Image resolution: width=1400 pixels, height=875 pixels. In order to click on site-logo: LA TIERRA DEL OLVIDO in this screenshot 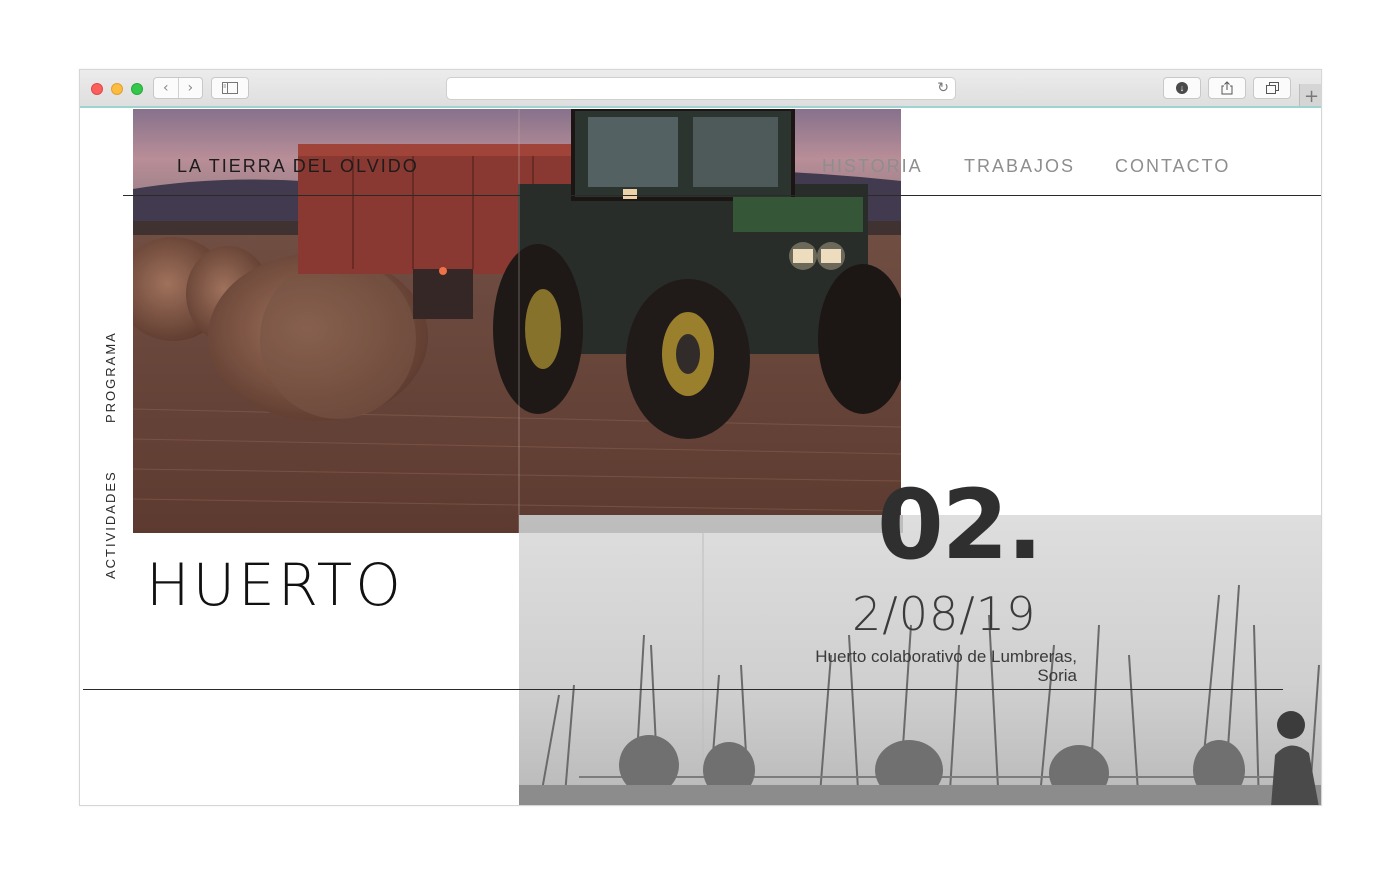, I will do `click(298, 166)`.